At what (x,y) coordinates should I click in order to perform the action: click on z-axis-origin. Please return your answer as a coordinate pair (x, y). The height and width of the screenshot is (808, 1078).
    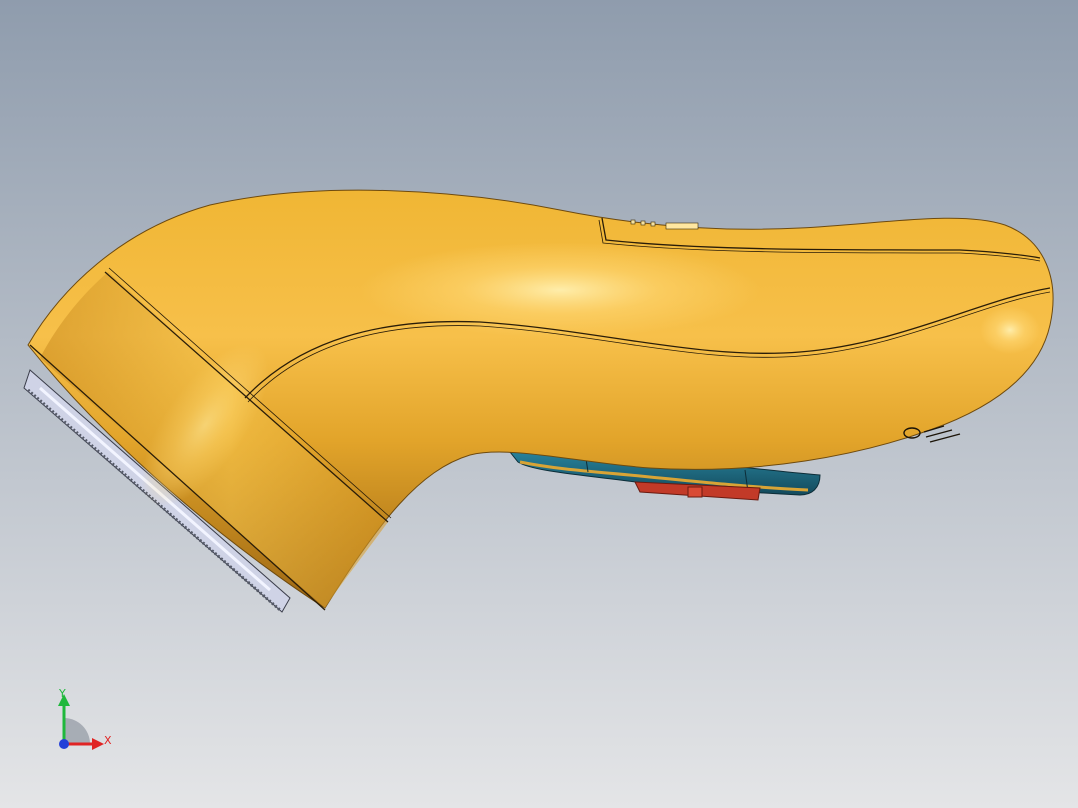
    Looking at the image, I should click on (64, 744).